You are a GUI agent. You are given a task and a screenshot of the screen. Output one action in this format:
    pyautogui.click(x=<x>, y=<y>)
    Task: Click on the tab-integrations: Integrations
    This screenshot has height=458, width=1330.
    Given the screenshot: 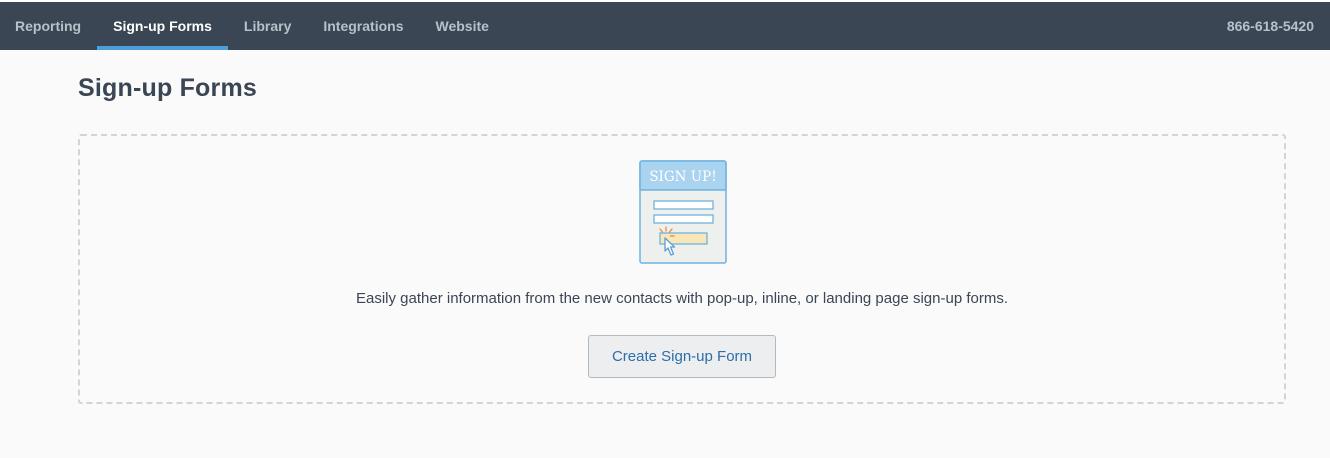 What is the action you would take?
    pyautogui.click(x=363, y=26)
    